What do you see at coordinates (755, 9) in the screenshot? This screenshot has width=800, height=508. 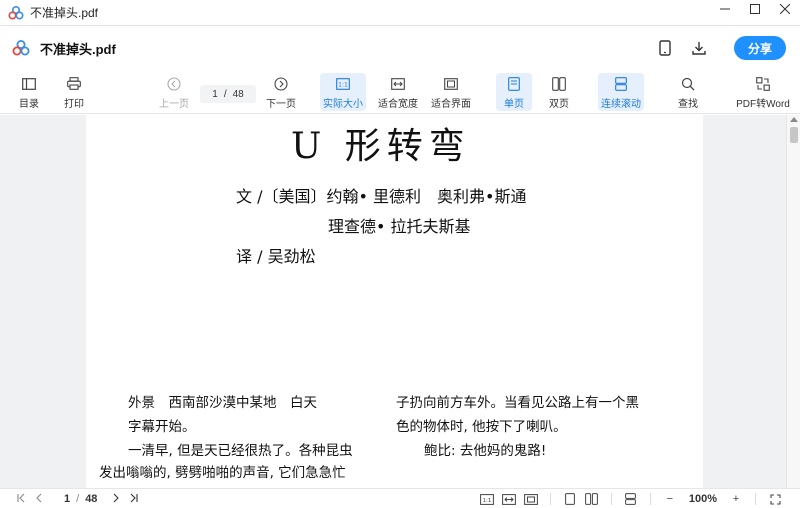 I see `maximize-button` at bounding box center [755, 9].